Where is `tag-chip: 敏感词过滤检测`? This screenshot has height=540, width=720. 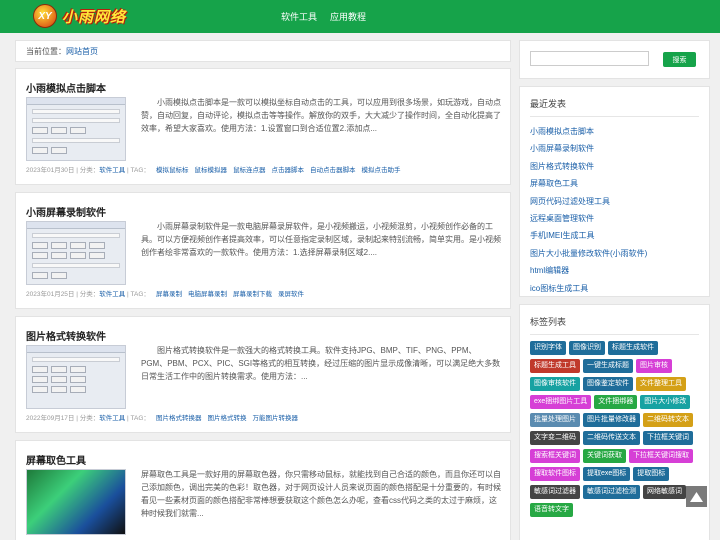 tag-chip: 敏感词过滤检测 is located at coordinates (611, 492).